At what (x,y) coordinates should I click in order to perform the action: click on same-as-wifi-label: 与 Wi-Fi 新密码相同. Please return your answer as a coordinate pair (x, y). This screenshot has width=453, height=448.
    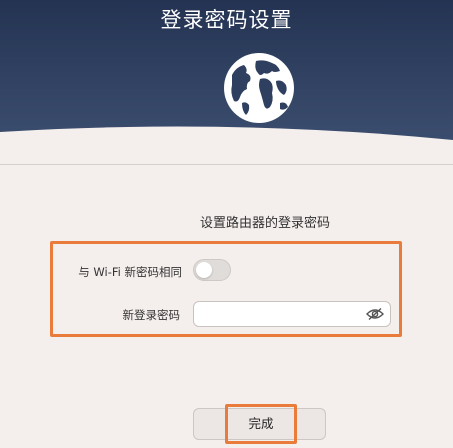
    Looking at the image, I should click on (130, 272).